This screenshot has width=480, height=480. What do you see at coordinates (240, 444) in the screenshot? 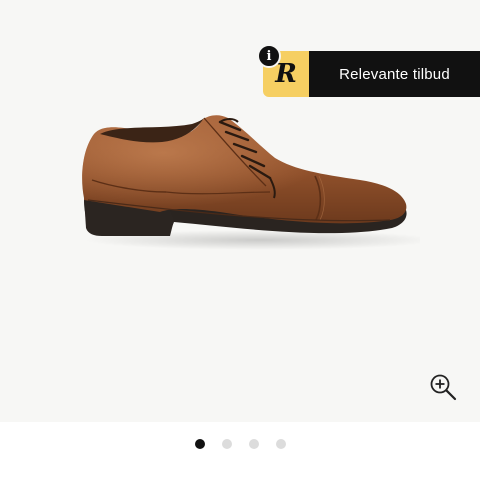
I see `carousel-pagination` at bounding box center [240, 444].